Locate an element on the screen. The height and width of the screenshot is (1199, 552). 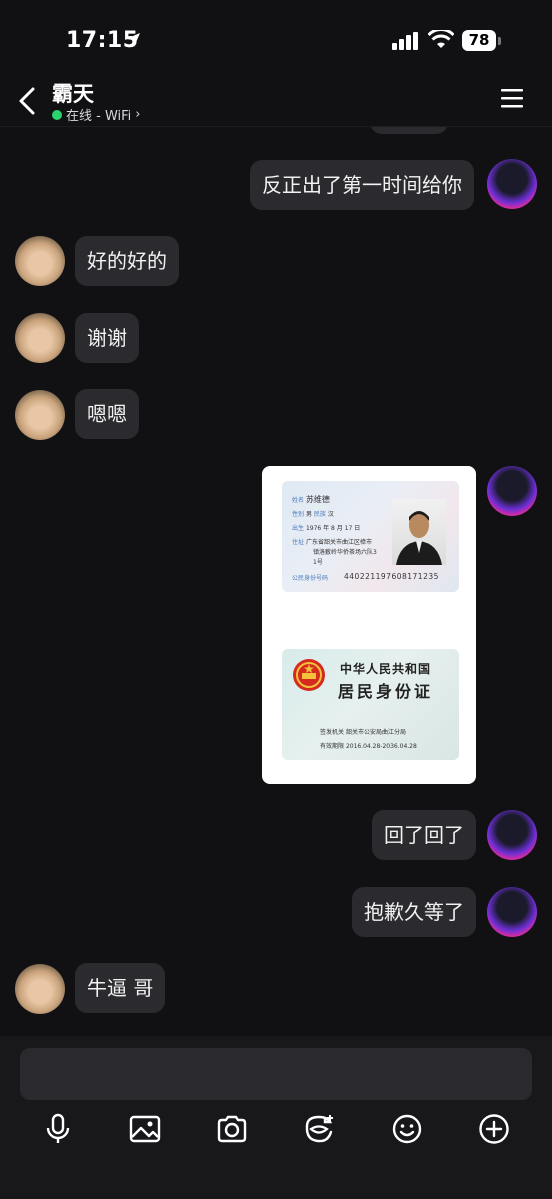
online-dot-icon is located at coordinates (57, 114).